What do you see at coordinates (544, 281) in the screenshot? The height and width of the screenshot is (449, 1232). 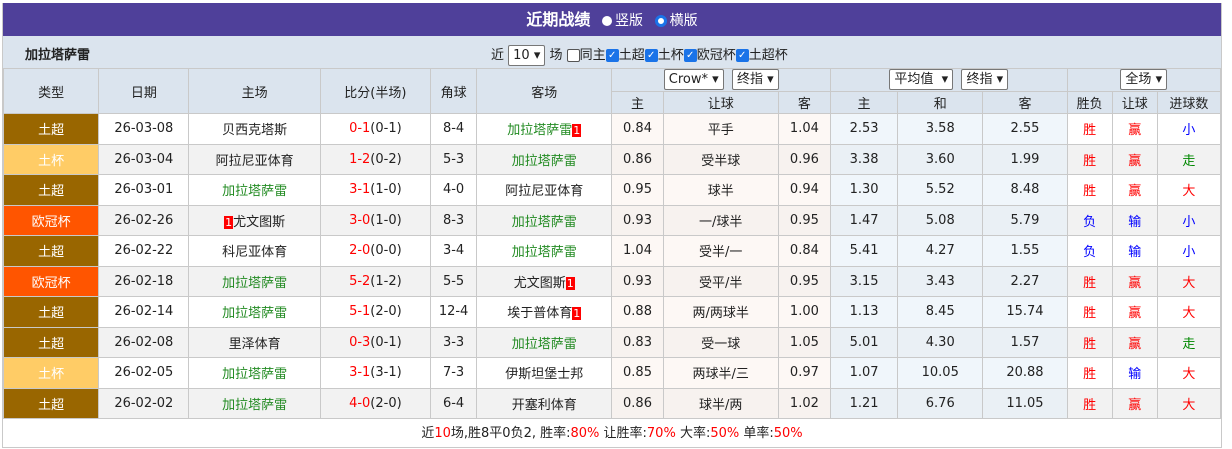 I see `away-team: 尤文图斯1` at bounding box center [544, 281].